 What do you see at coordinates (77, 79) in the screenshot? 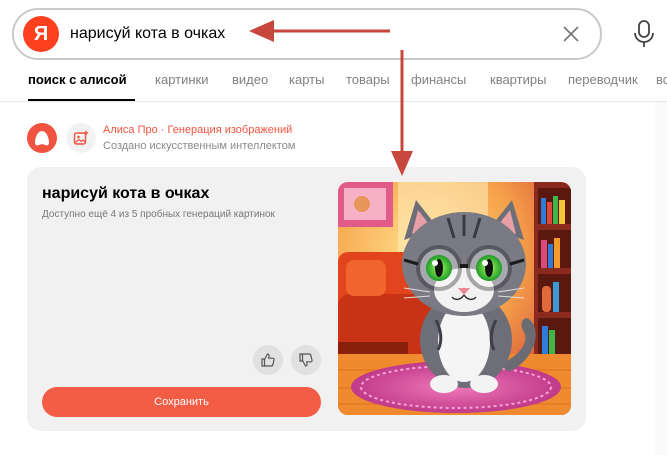
I see `tab-alisa-search: поиск с алисой` at bounding box center [77, 79].